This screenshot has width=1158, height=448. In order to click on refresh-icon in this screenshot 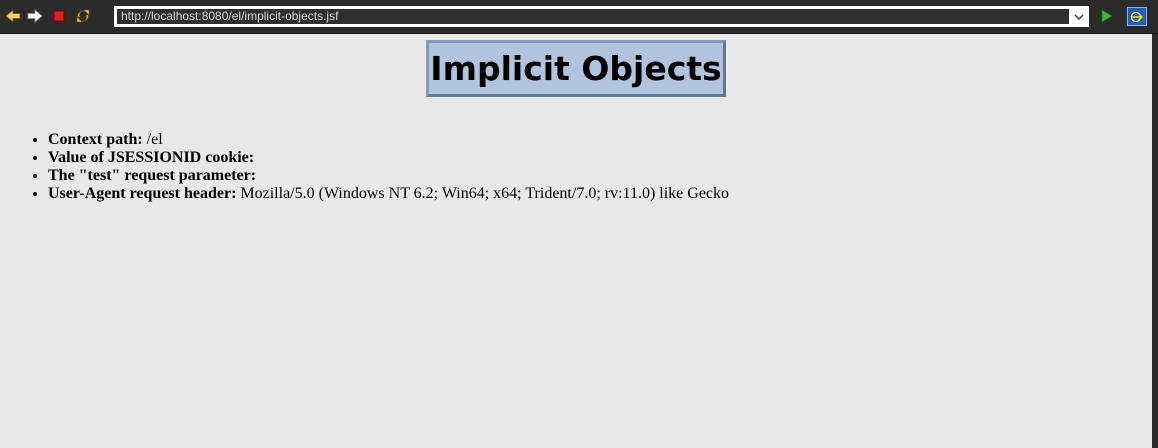, I will do `click(83, 16)`.